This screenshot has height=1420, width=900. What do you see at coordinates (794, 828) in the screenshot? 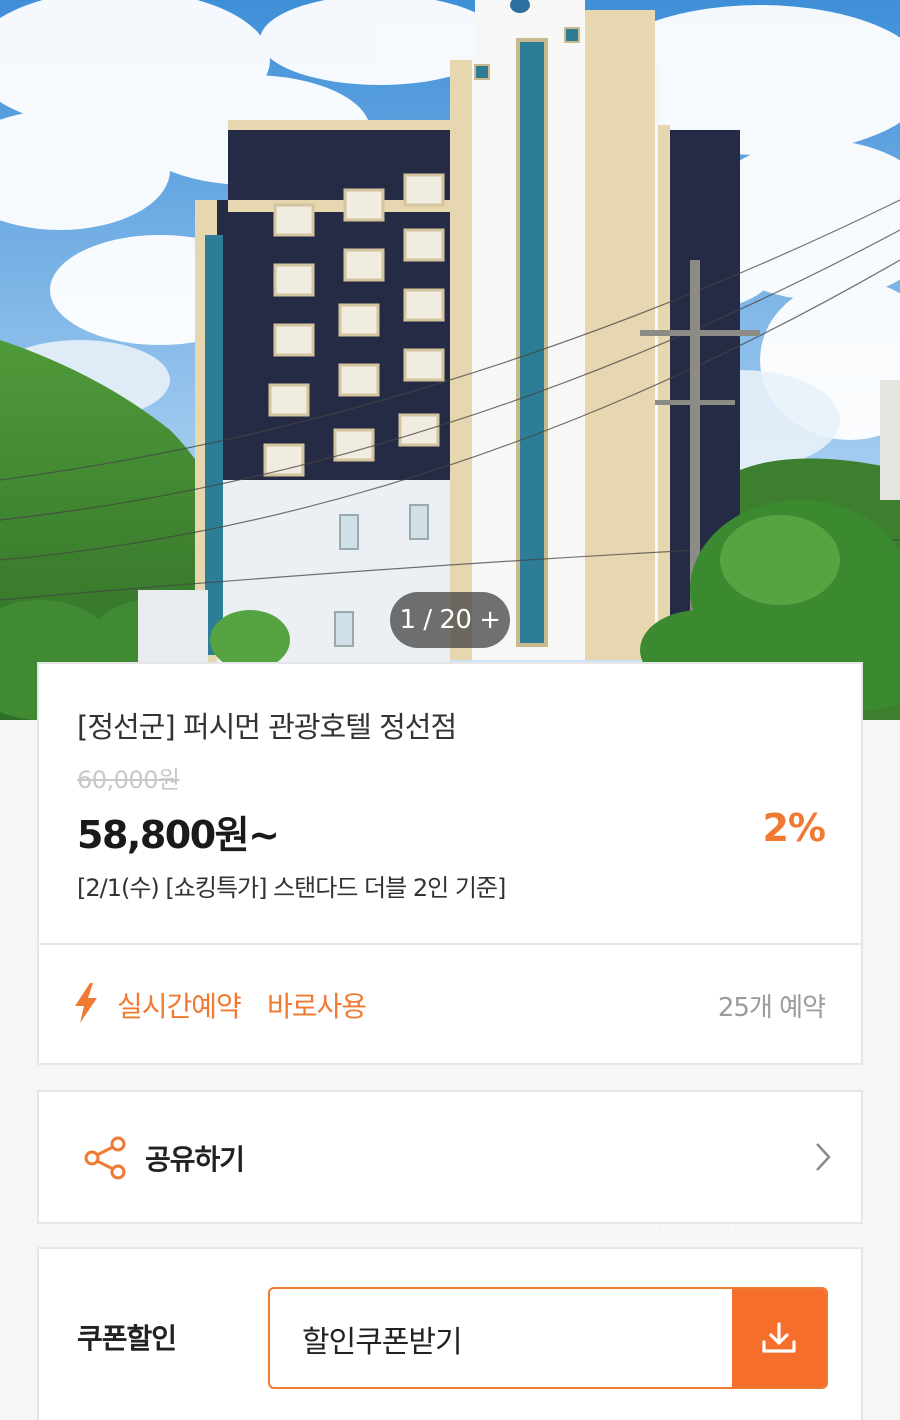
I see `discount-rate: 2%` at bounding box center [794, 828].